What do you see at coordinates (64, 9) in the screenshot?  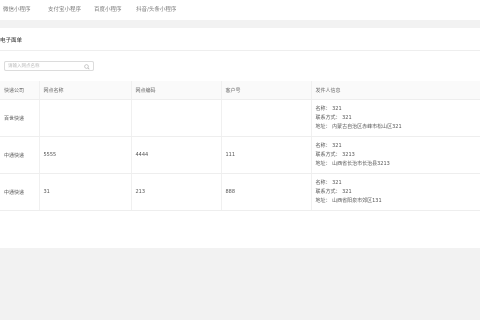 I see `tab-alipay-miniprogram: 支付宝小程序` at bounding box center [64, 9].